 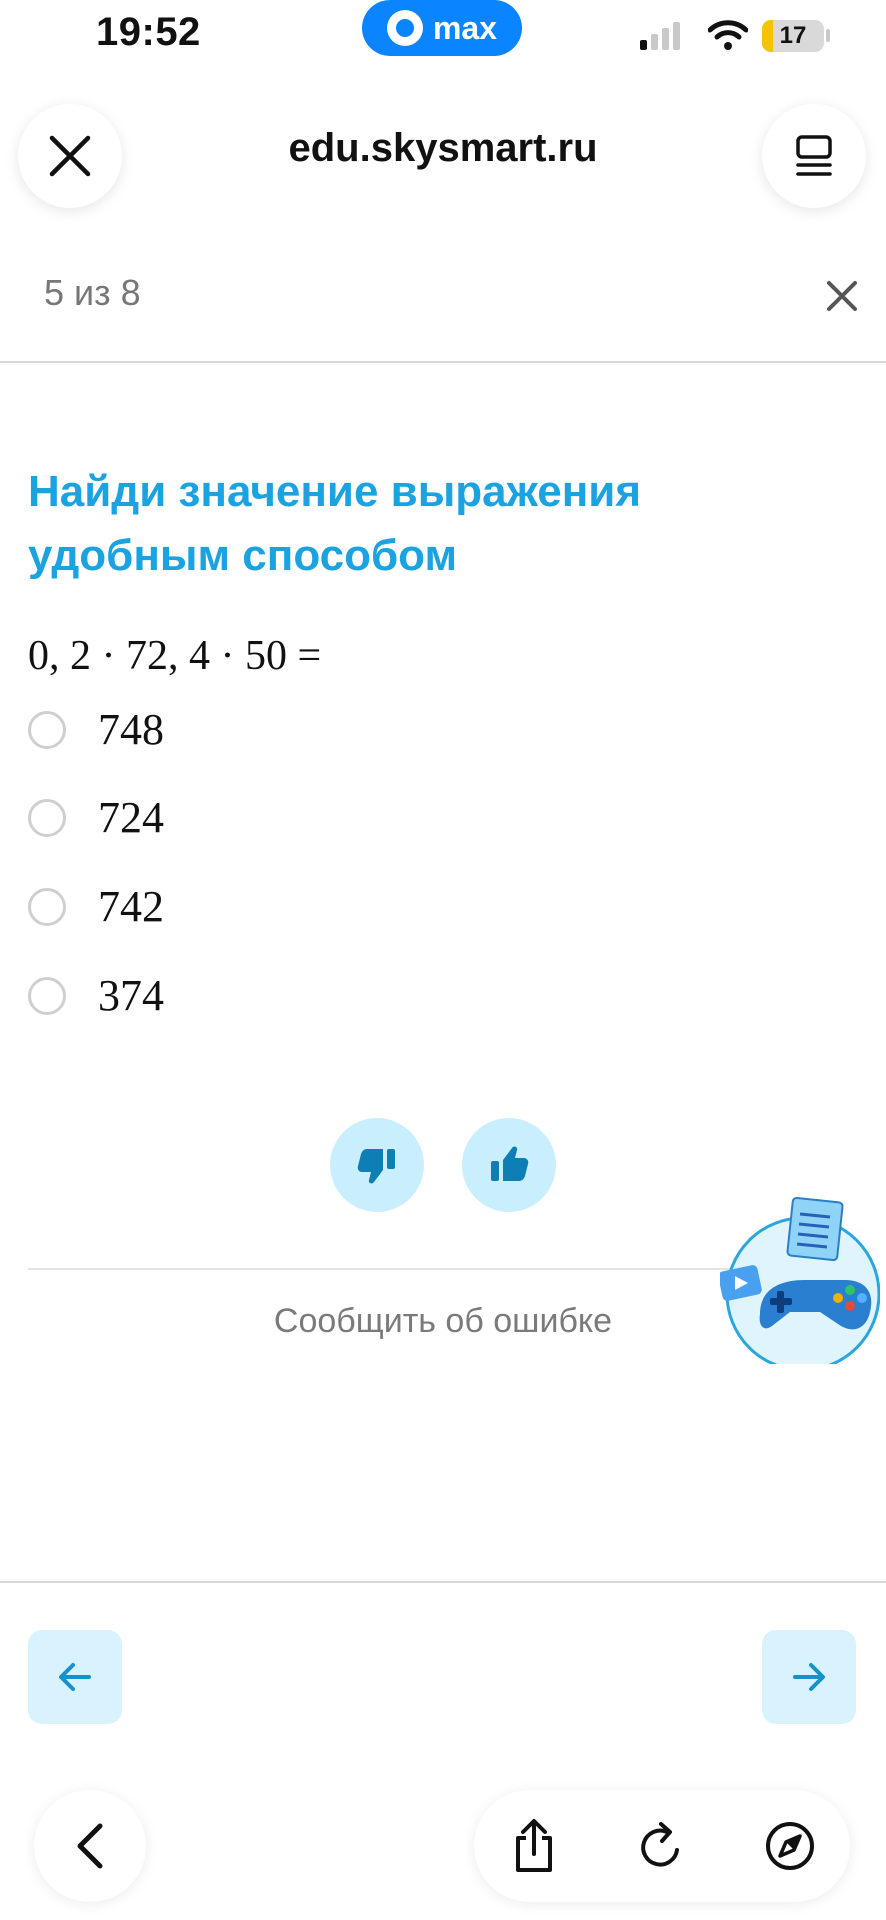 What do you see at coordinates (96, 995) in the screenshot?
I see `answer-option: 374` at bounding box center [96, 995].